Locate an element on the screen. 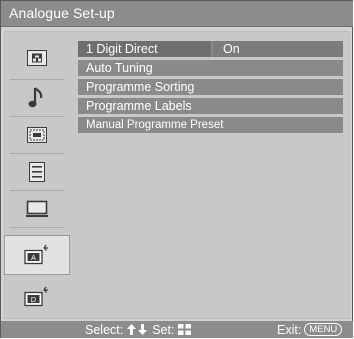  arrow-down-icon is located at coordinates (143, 329).